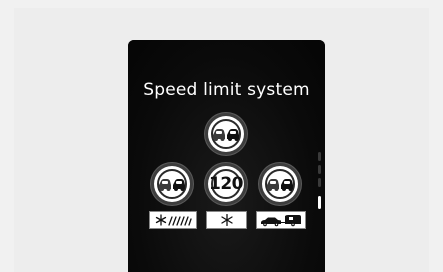  What do you see at coordinates (319, 202) in the screenshot?
I see `scroll-thumb` at bounding box center [319, 202].